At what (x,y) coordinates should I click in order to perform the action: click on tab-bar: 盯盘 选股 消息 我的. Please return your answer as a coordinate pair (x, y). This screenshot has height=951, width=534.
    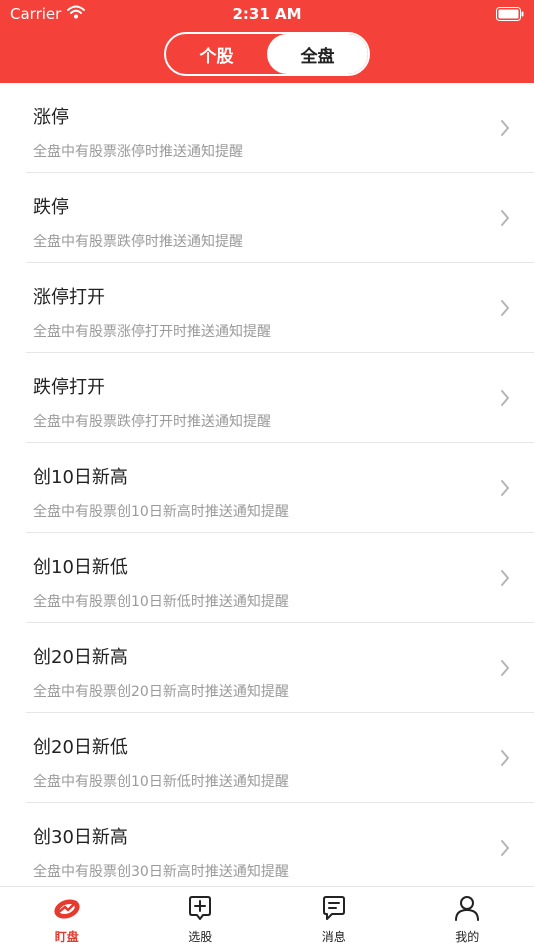
    Looking at the image, I should click on (267, 918).